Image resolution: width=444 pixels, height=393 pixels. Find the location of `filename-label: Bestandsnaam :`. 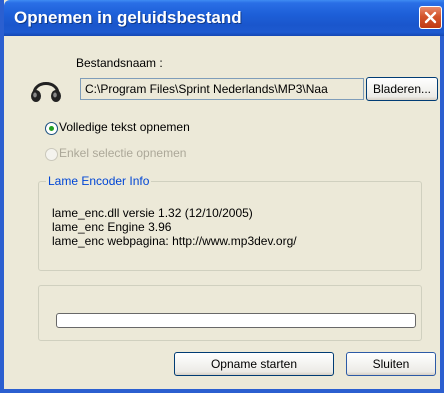

filename-label: Bestandsnaam : is located at coordinates (119, 63).